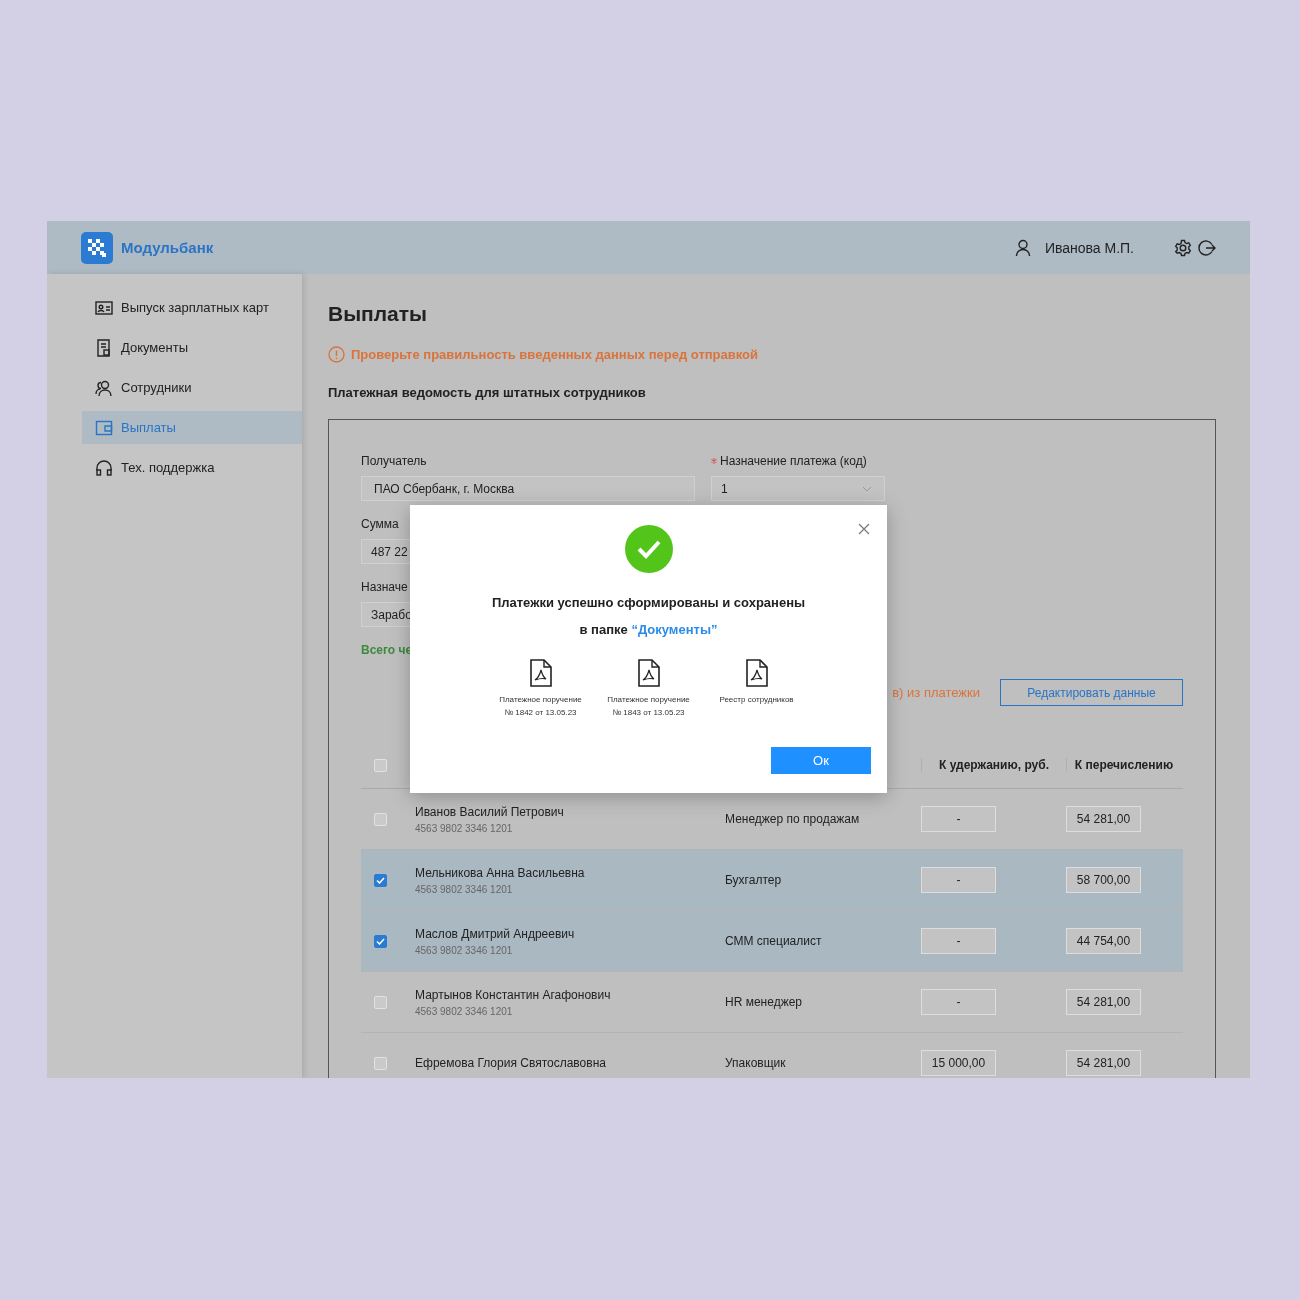 The image size is (1300, 1300). What do you see at coordinates (104, 387) in the screenshot?
I see `people-icon` at bounding box center [104, 387].